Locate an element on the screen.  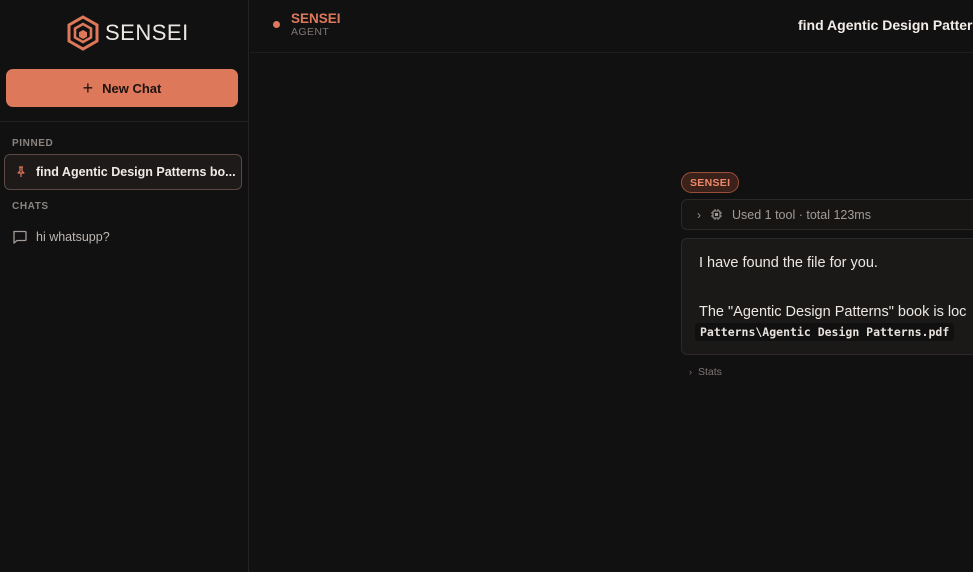
plus-icon: + is located at coordinates (88, 88).